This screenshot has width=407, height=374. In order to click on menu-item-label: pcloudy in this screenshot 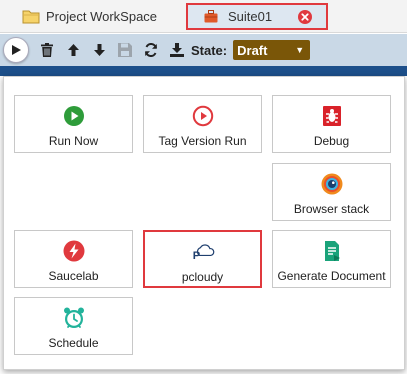, I will do `click(202, 277)`.